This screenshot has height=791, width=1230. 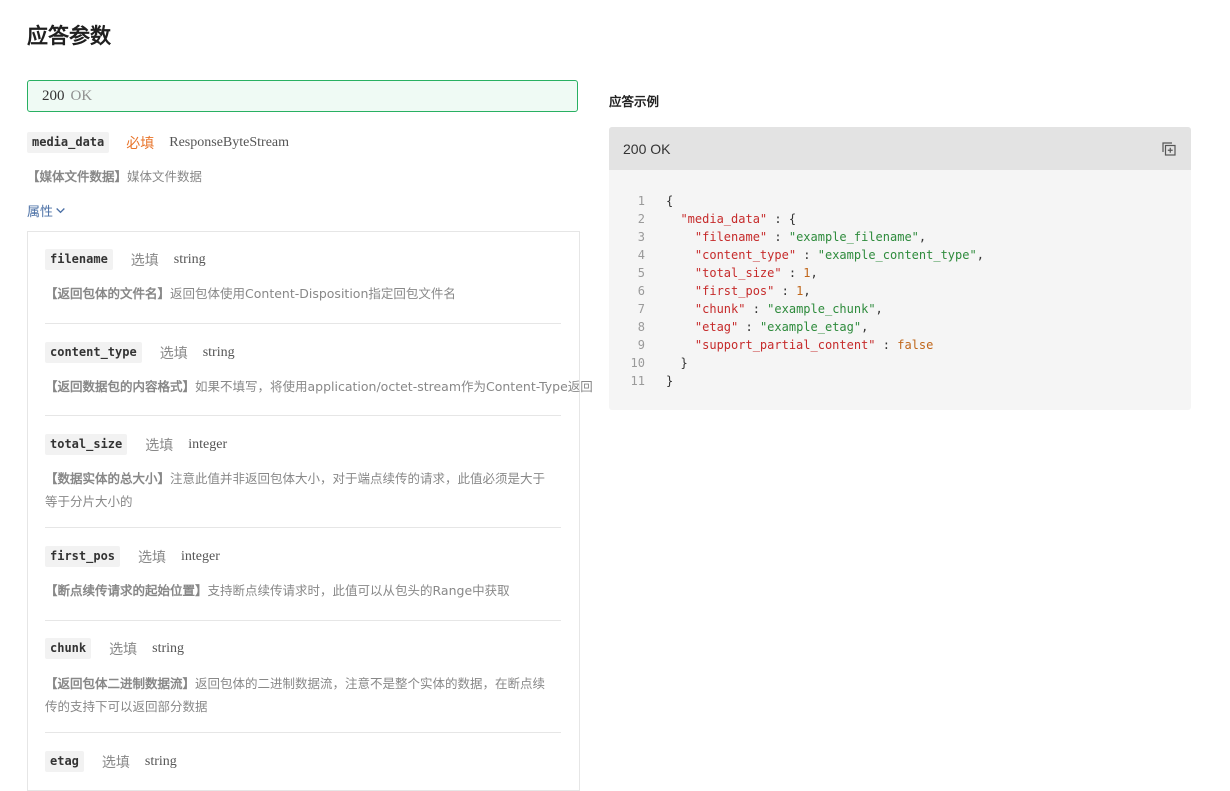 I want to click on code-token: "support_partial_content", so click(x=785, y=345).